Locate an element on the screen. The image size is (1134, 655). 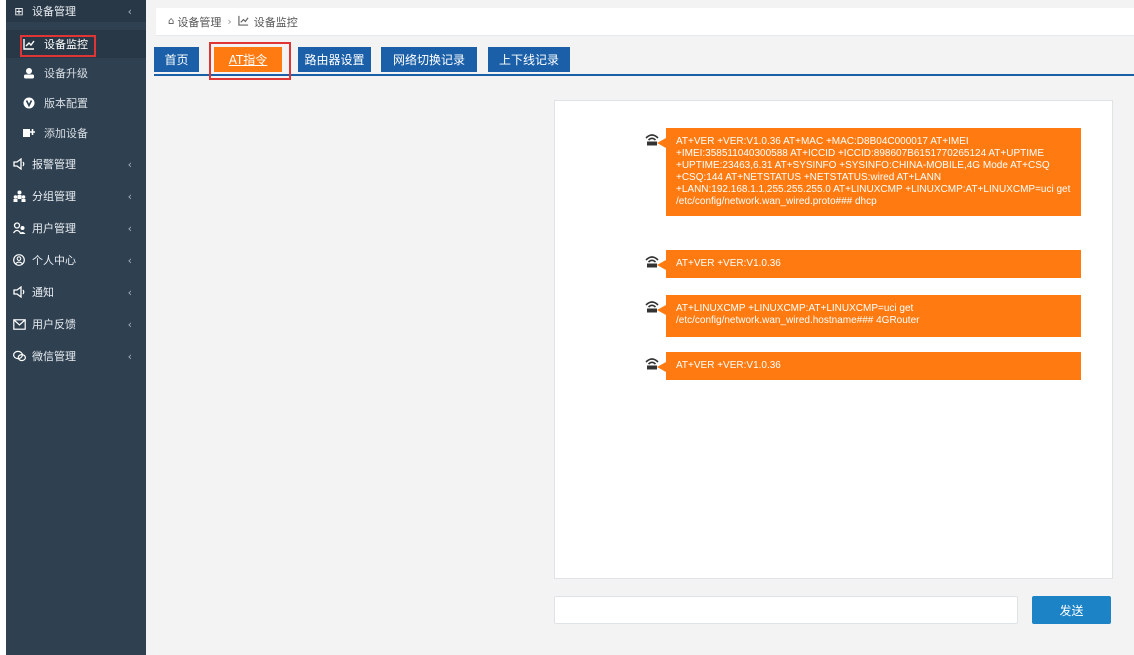
sidebar-item-label: 用户反馈 is located at coordinates (54, 324).